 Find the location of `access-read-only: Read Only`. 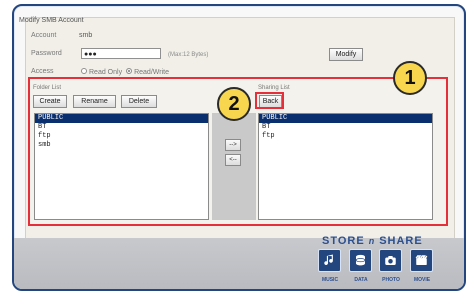

access-read-only: Read Only is located at coordinates (101, 72).